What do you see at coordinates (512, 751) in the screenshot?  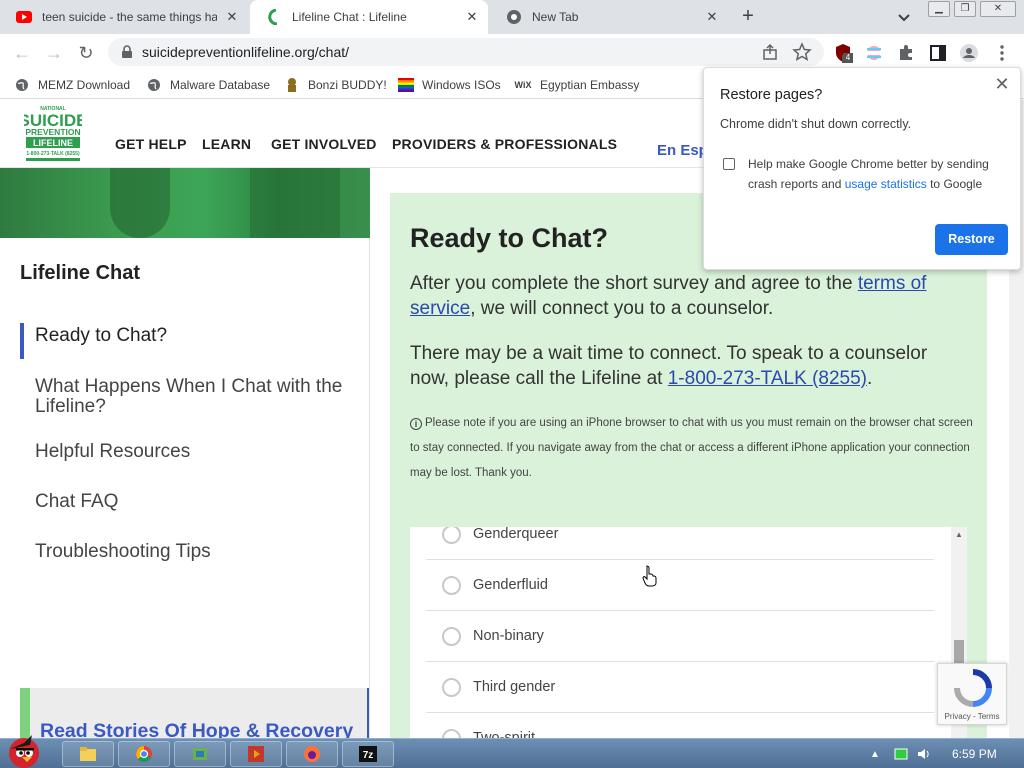 I see `taskbar: 7z ▲ 6:59 PM` at bounding box center [512, 751].